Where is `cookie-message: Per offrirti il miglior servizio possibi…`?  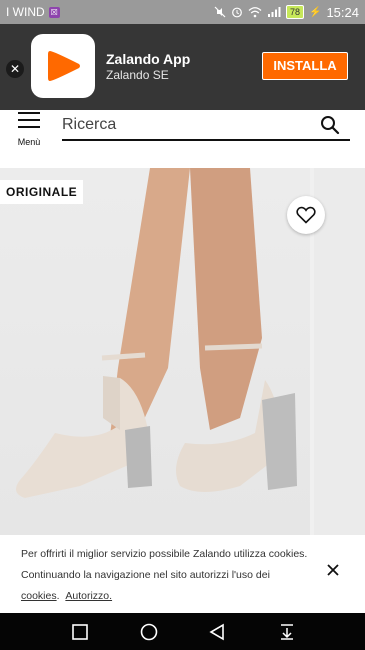
cookie-message: Per offrirti il miglior servizio possibi… is located at coordinates (164, 564).